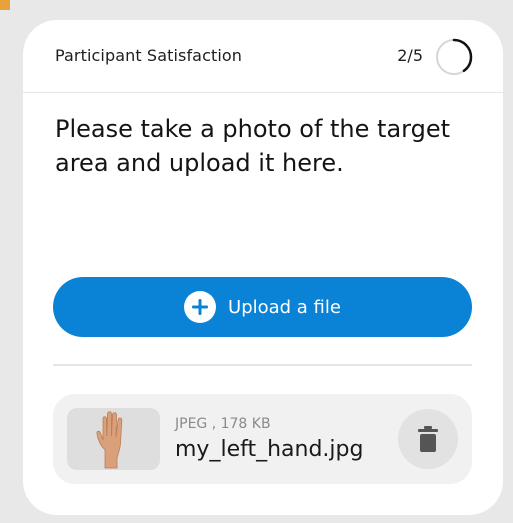 The height and width of the screenshot is (523, 513). I want to click on uploaded-file-item: JPEG , 178 KB my_left_hand.jpg, so click(262, 439).